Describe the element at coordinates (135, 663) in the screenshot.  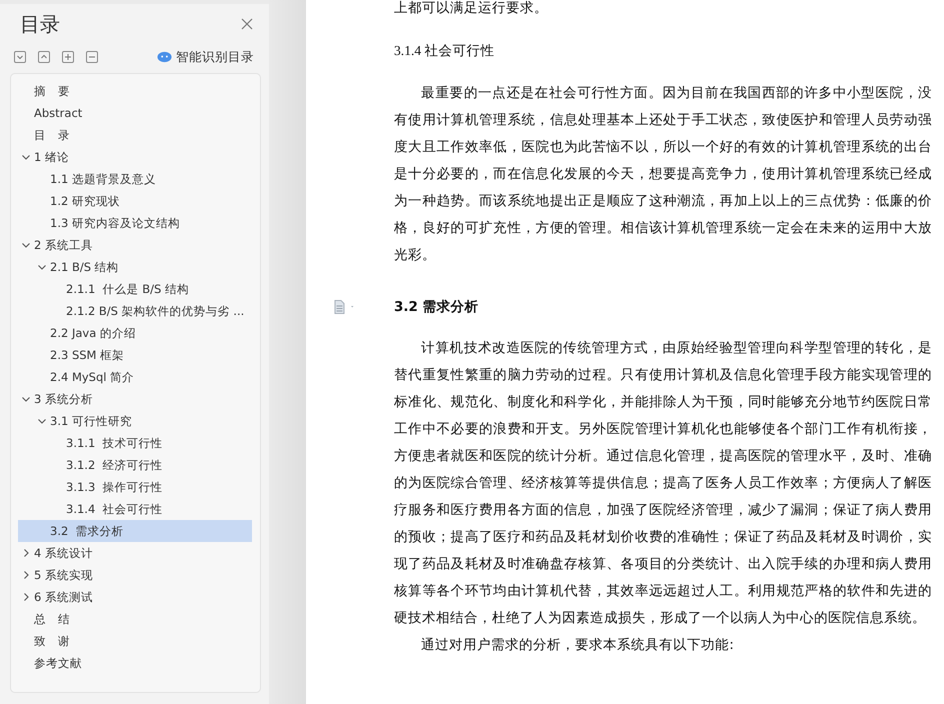
I see `toc-item: 参考文献` at that location.